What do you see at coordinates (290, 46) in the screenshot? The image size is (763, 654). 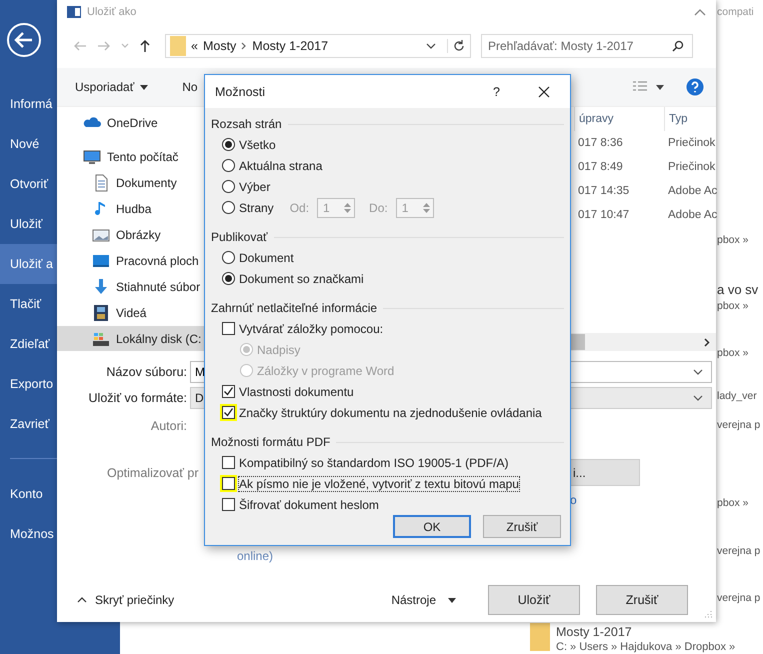 I see `breadcrumb-link: Mosty 1-2017` at bounding box center [290, 46].